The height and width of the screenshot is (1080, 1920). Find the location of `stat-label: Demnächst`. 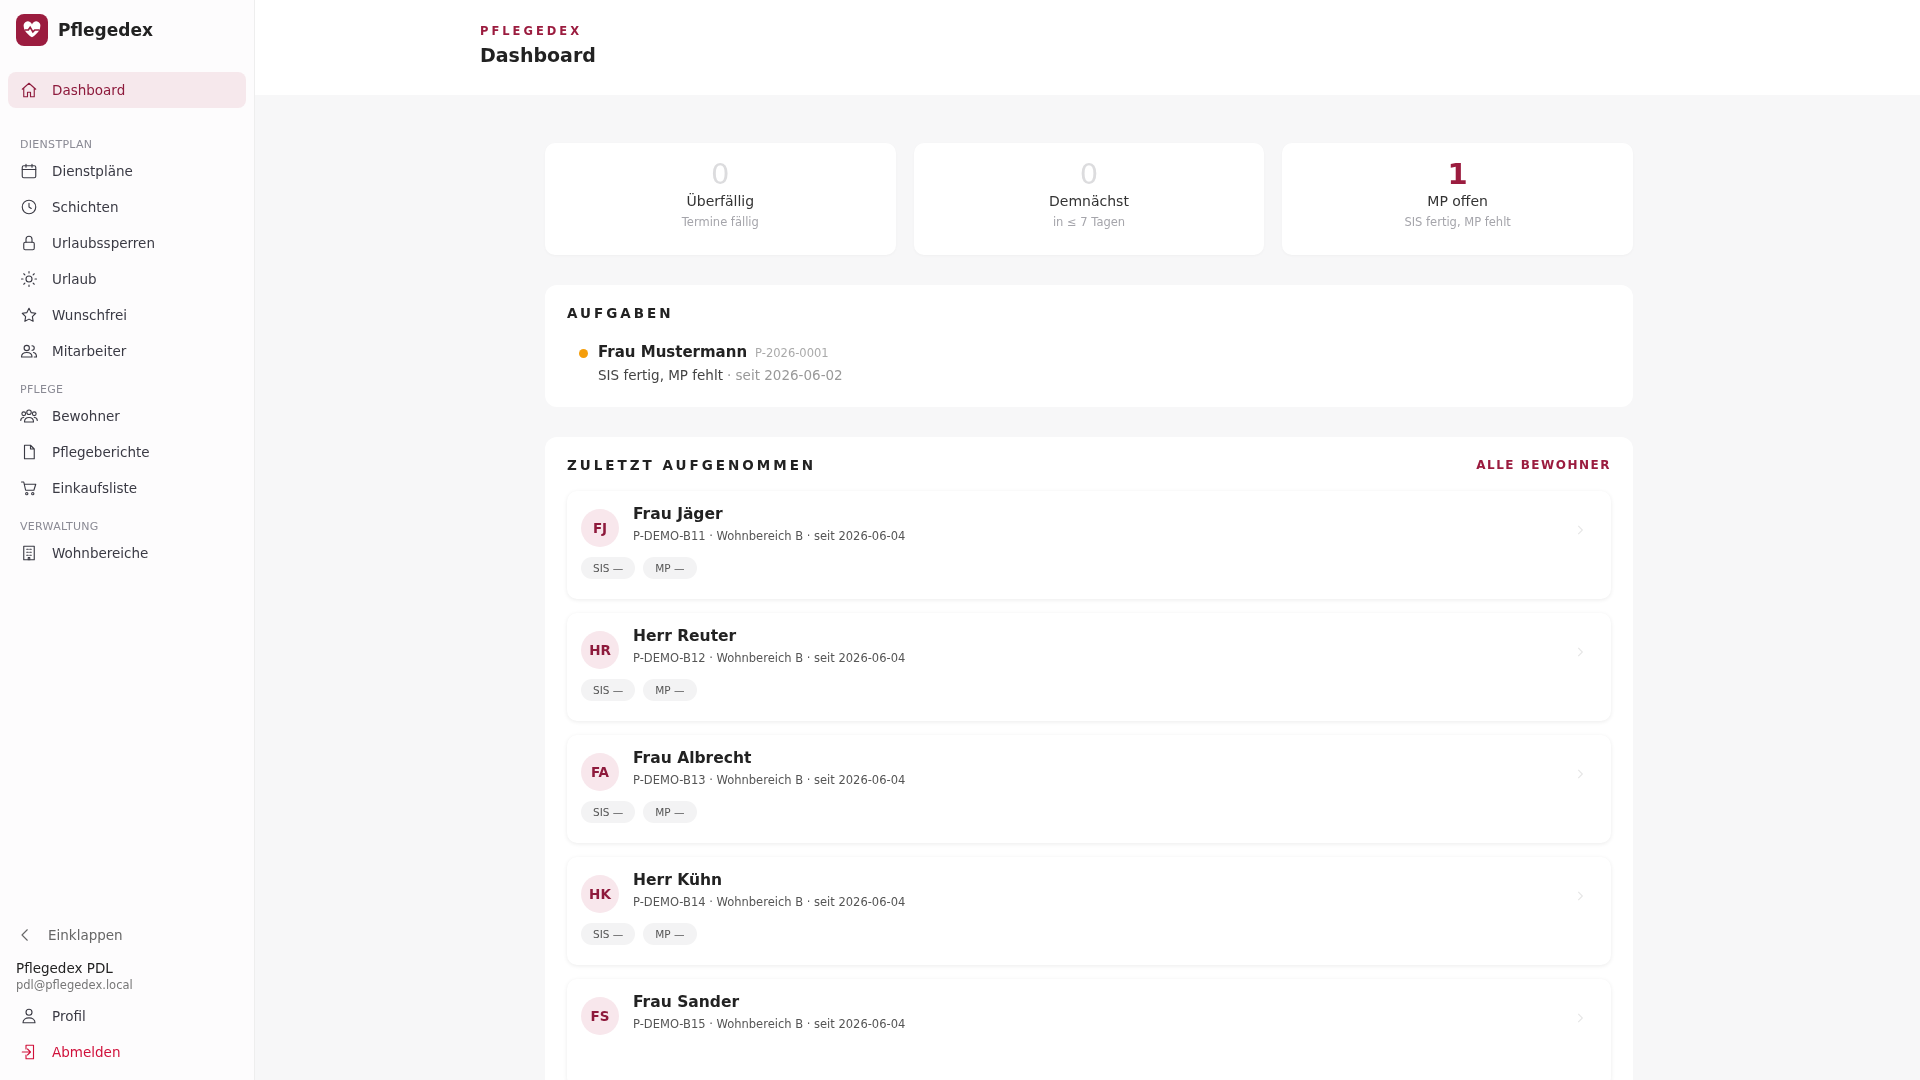

stat-label: Demnächst is located at coordinates (1089, 200).